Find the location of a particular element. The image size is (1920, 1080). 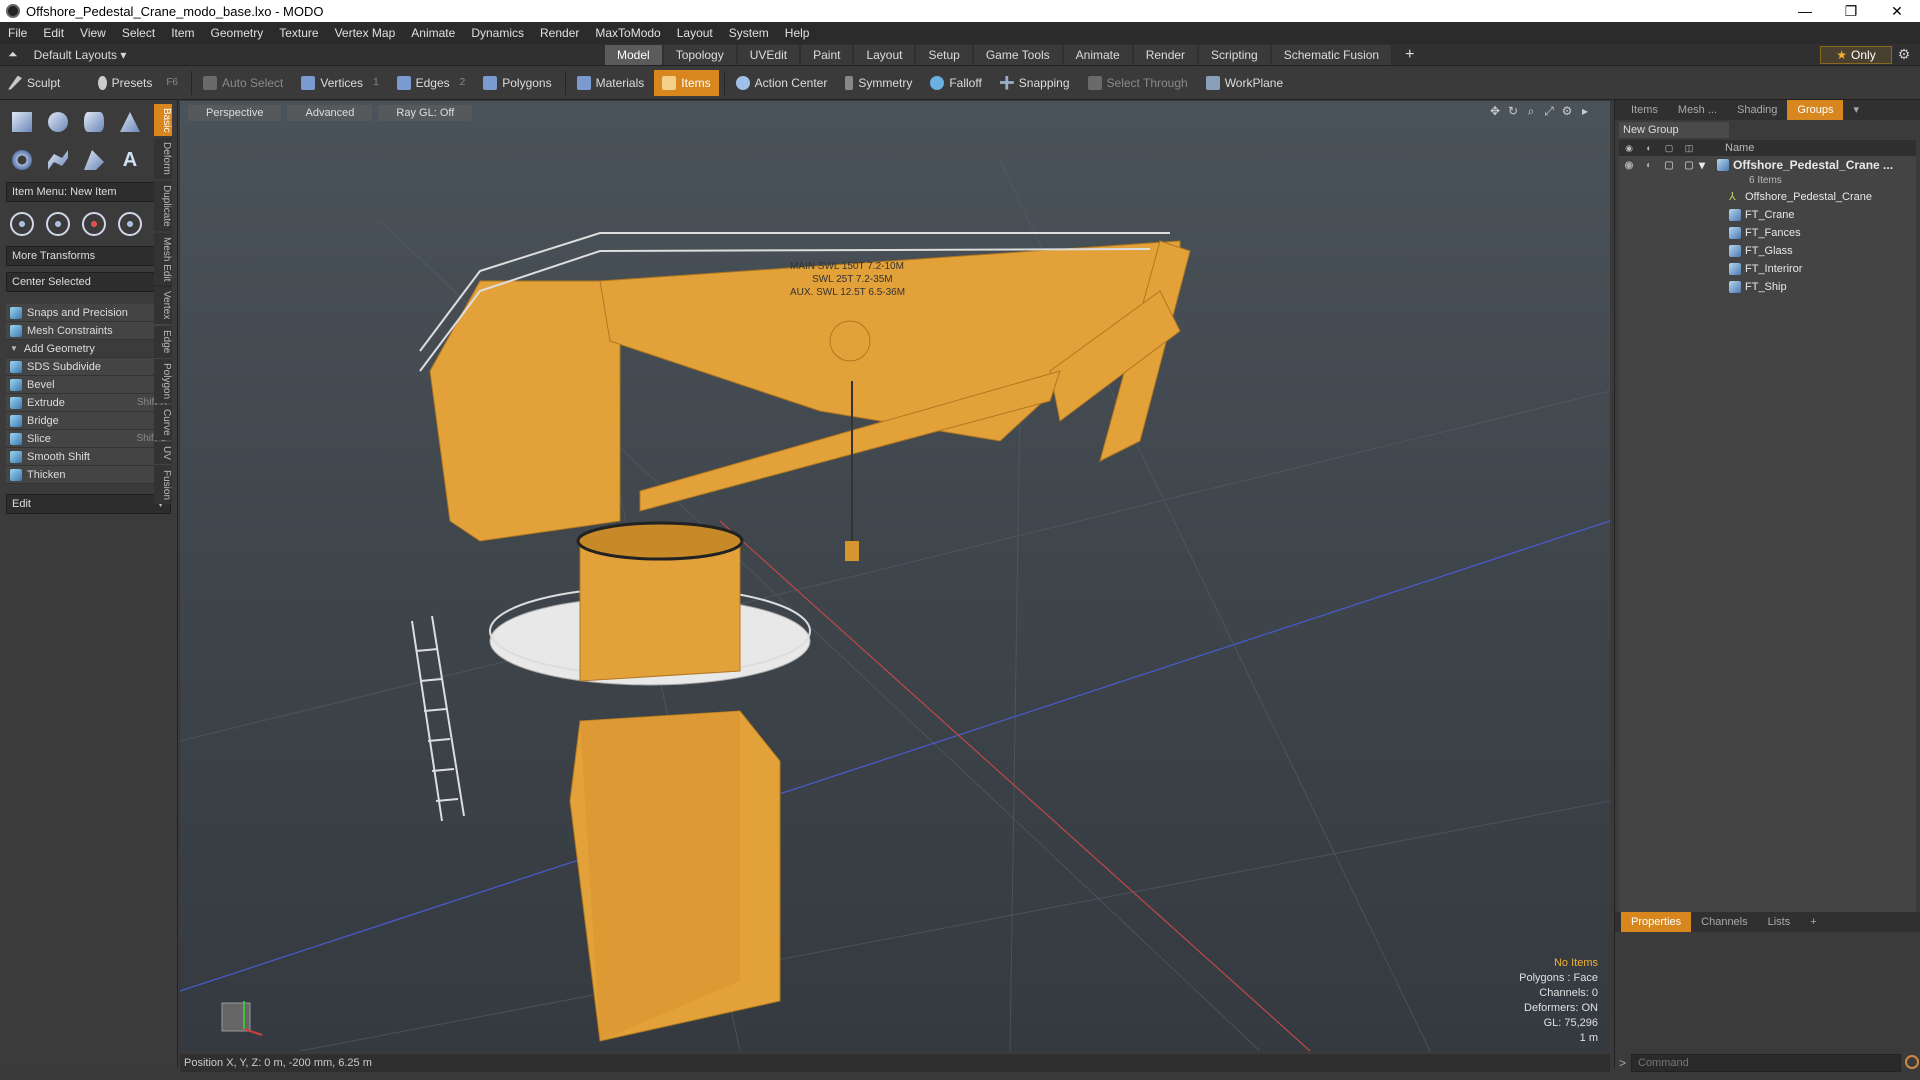

sidetab-duplicate: Duplicate is located at coordinates (163, 206).